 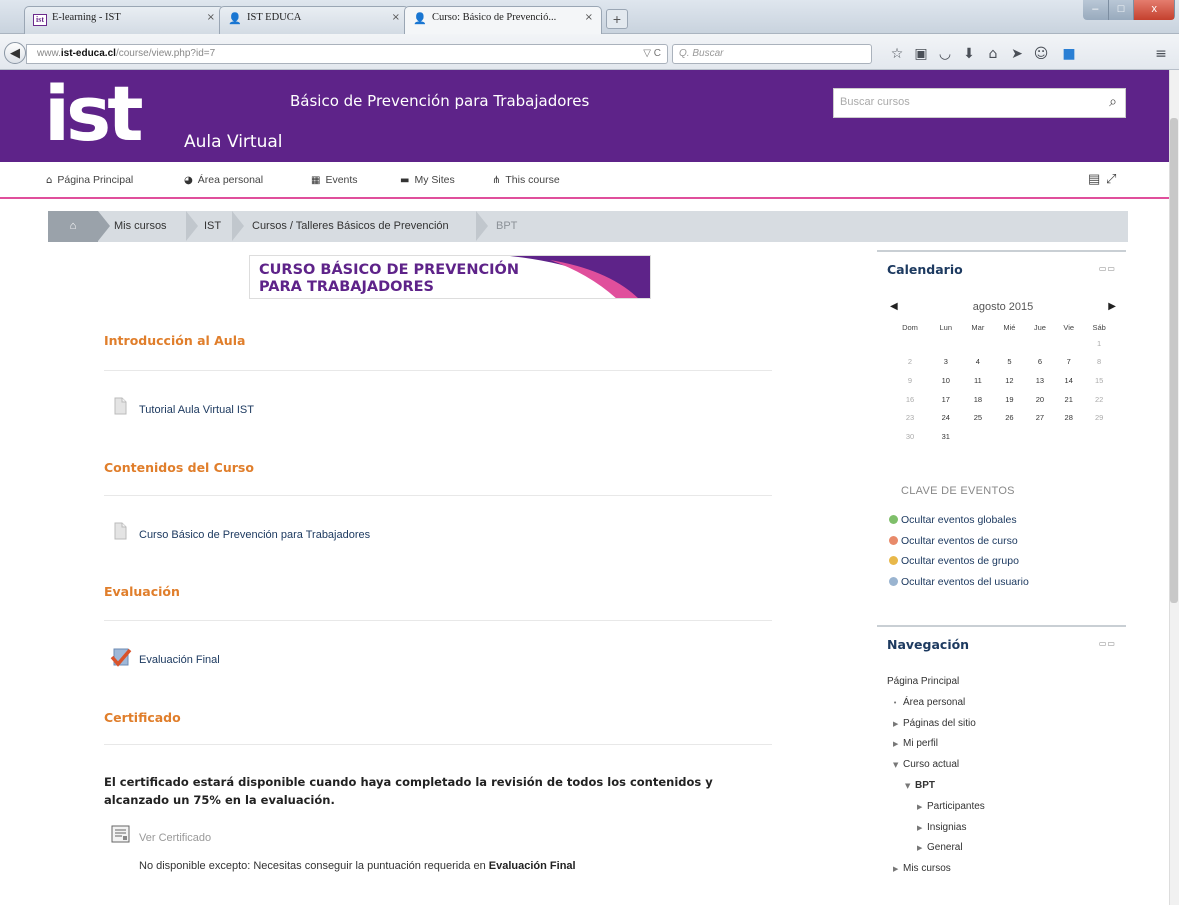 What do you see at coordinates (617, 19) in the screenshot?
I see `new-tab-button: +` at bounding box center [617, 19].